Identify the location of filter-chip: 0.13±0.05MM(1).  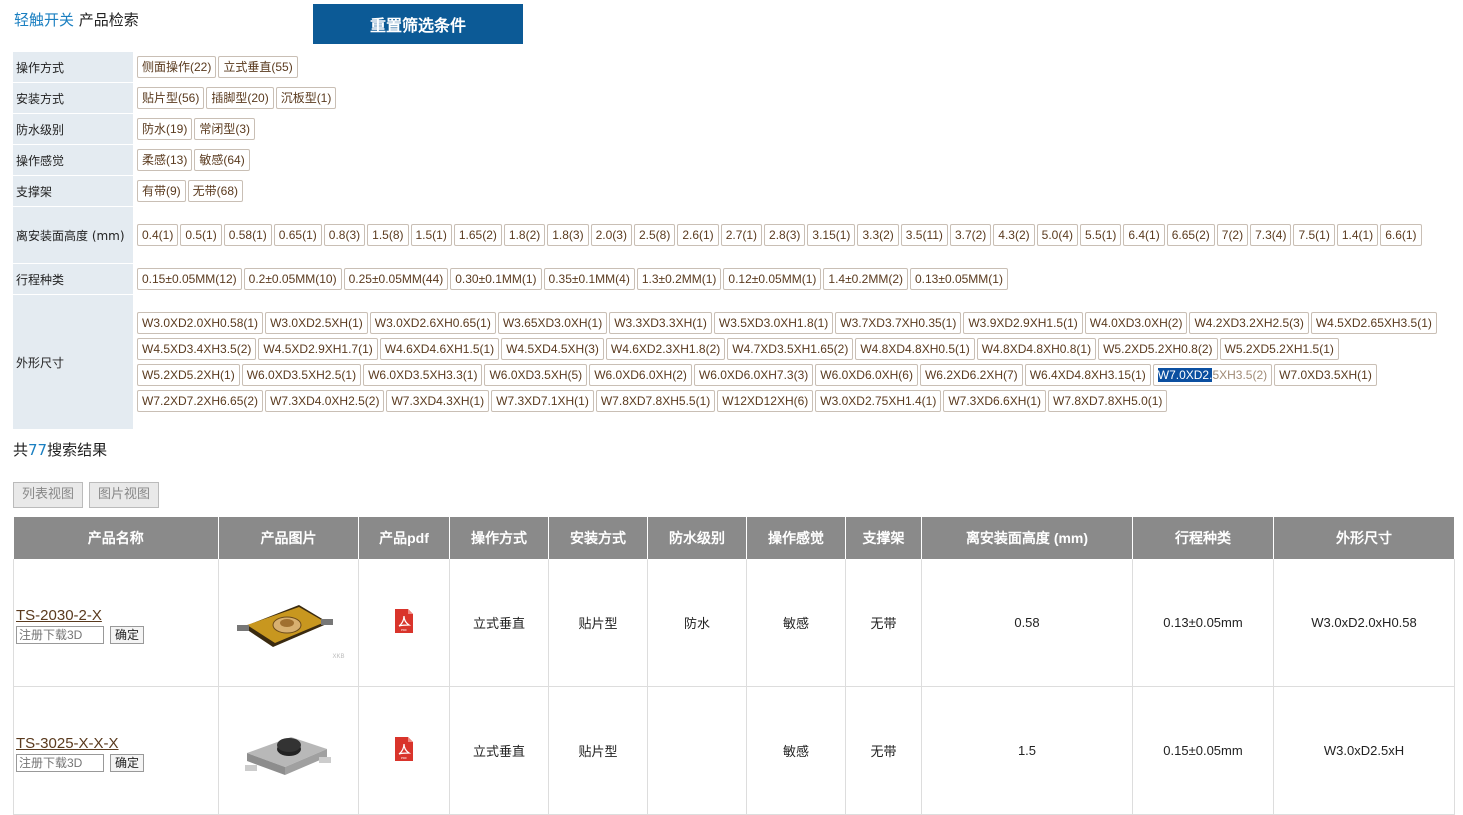
(959, 279).